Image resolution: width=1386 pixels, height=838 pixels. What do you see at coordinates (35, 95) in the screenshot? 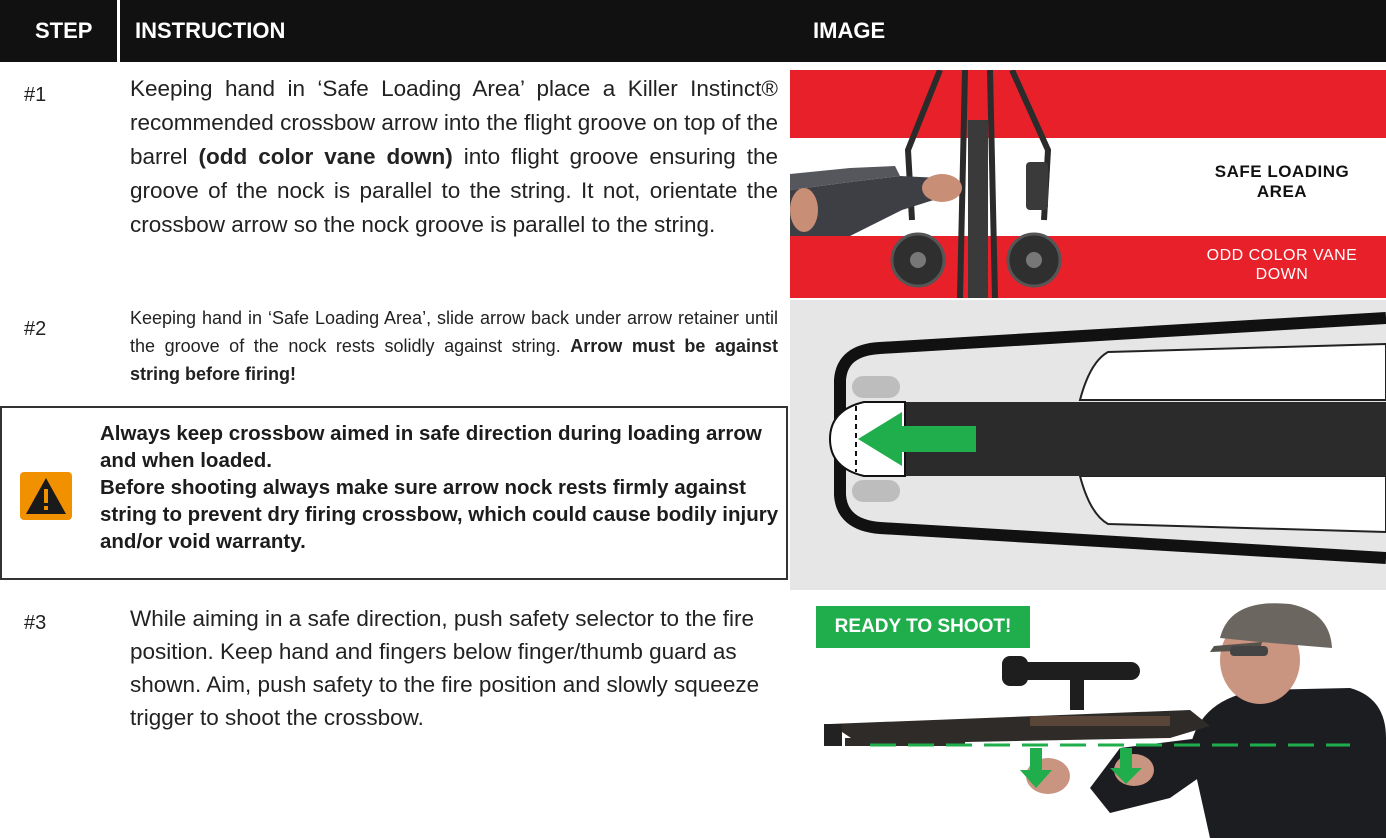
I see `step-1-number: #1` at bounding box center [35, 95].